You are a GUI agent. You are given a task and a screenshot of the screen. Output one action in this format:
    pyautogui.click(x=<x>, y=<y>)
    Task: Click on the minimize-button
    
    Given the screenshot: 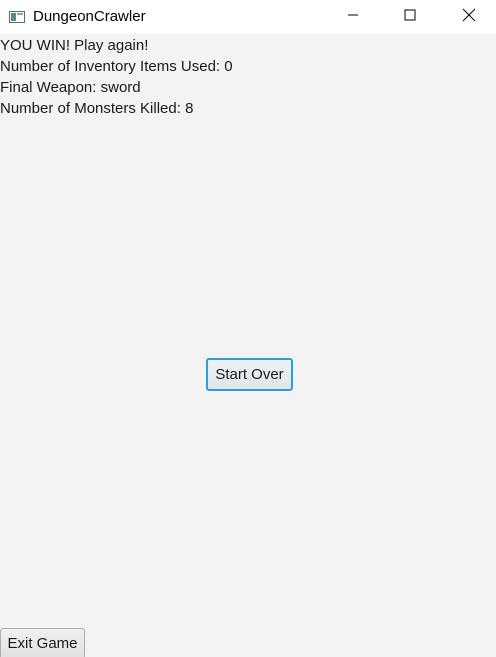 What is the action you would take?
    pyautogui.click(x=353, y=17)
    